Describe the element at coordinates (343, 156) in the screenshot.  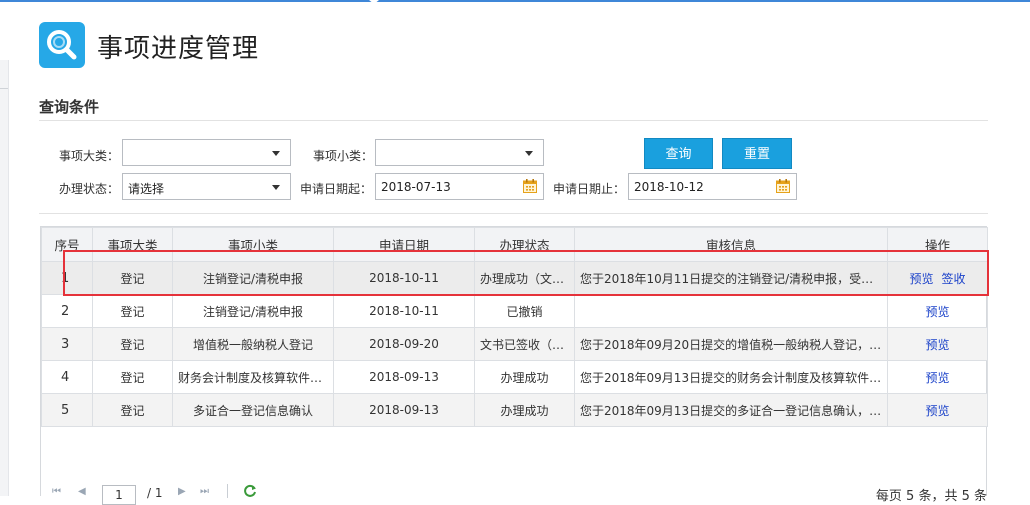
I see `subcategory-label: 事项小类：` at that location.